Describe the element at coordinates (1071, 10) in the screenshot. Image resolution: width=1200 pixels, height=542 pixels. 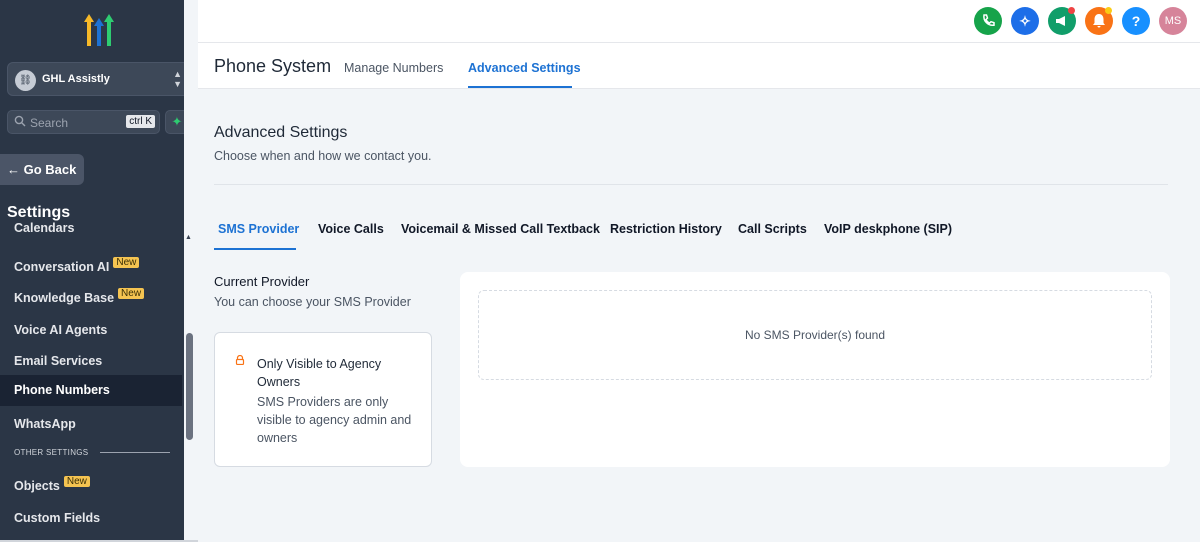
I see `announcement-dot` at that location.